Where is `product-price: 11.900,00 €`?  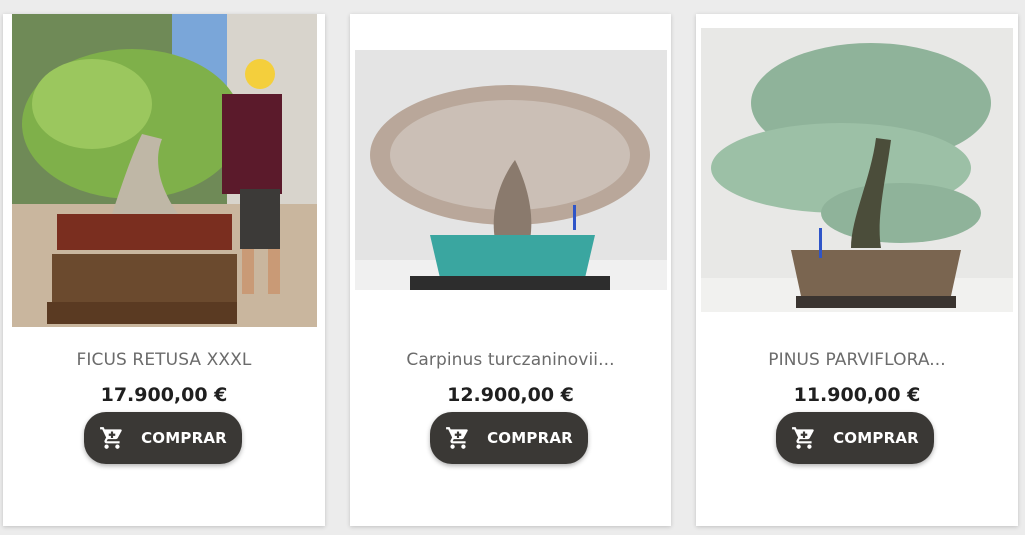
product-price: 11.900,00 € is located at coordinates (857, 395).